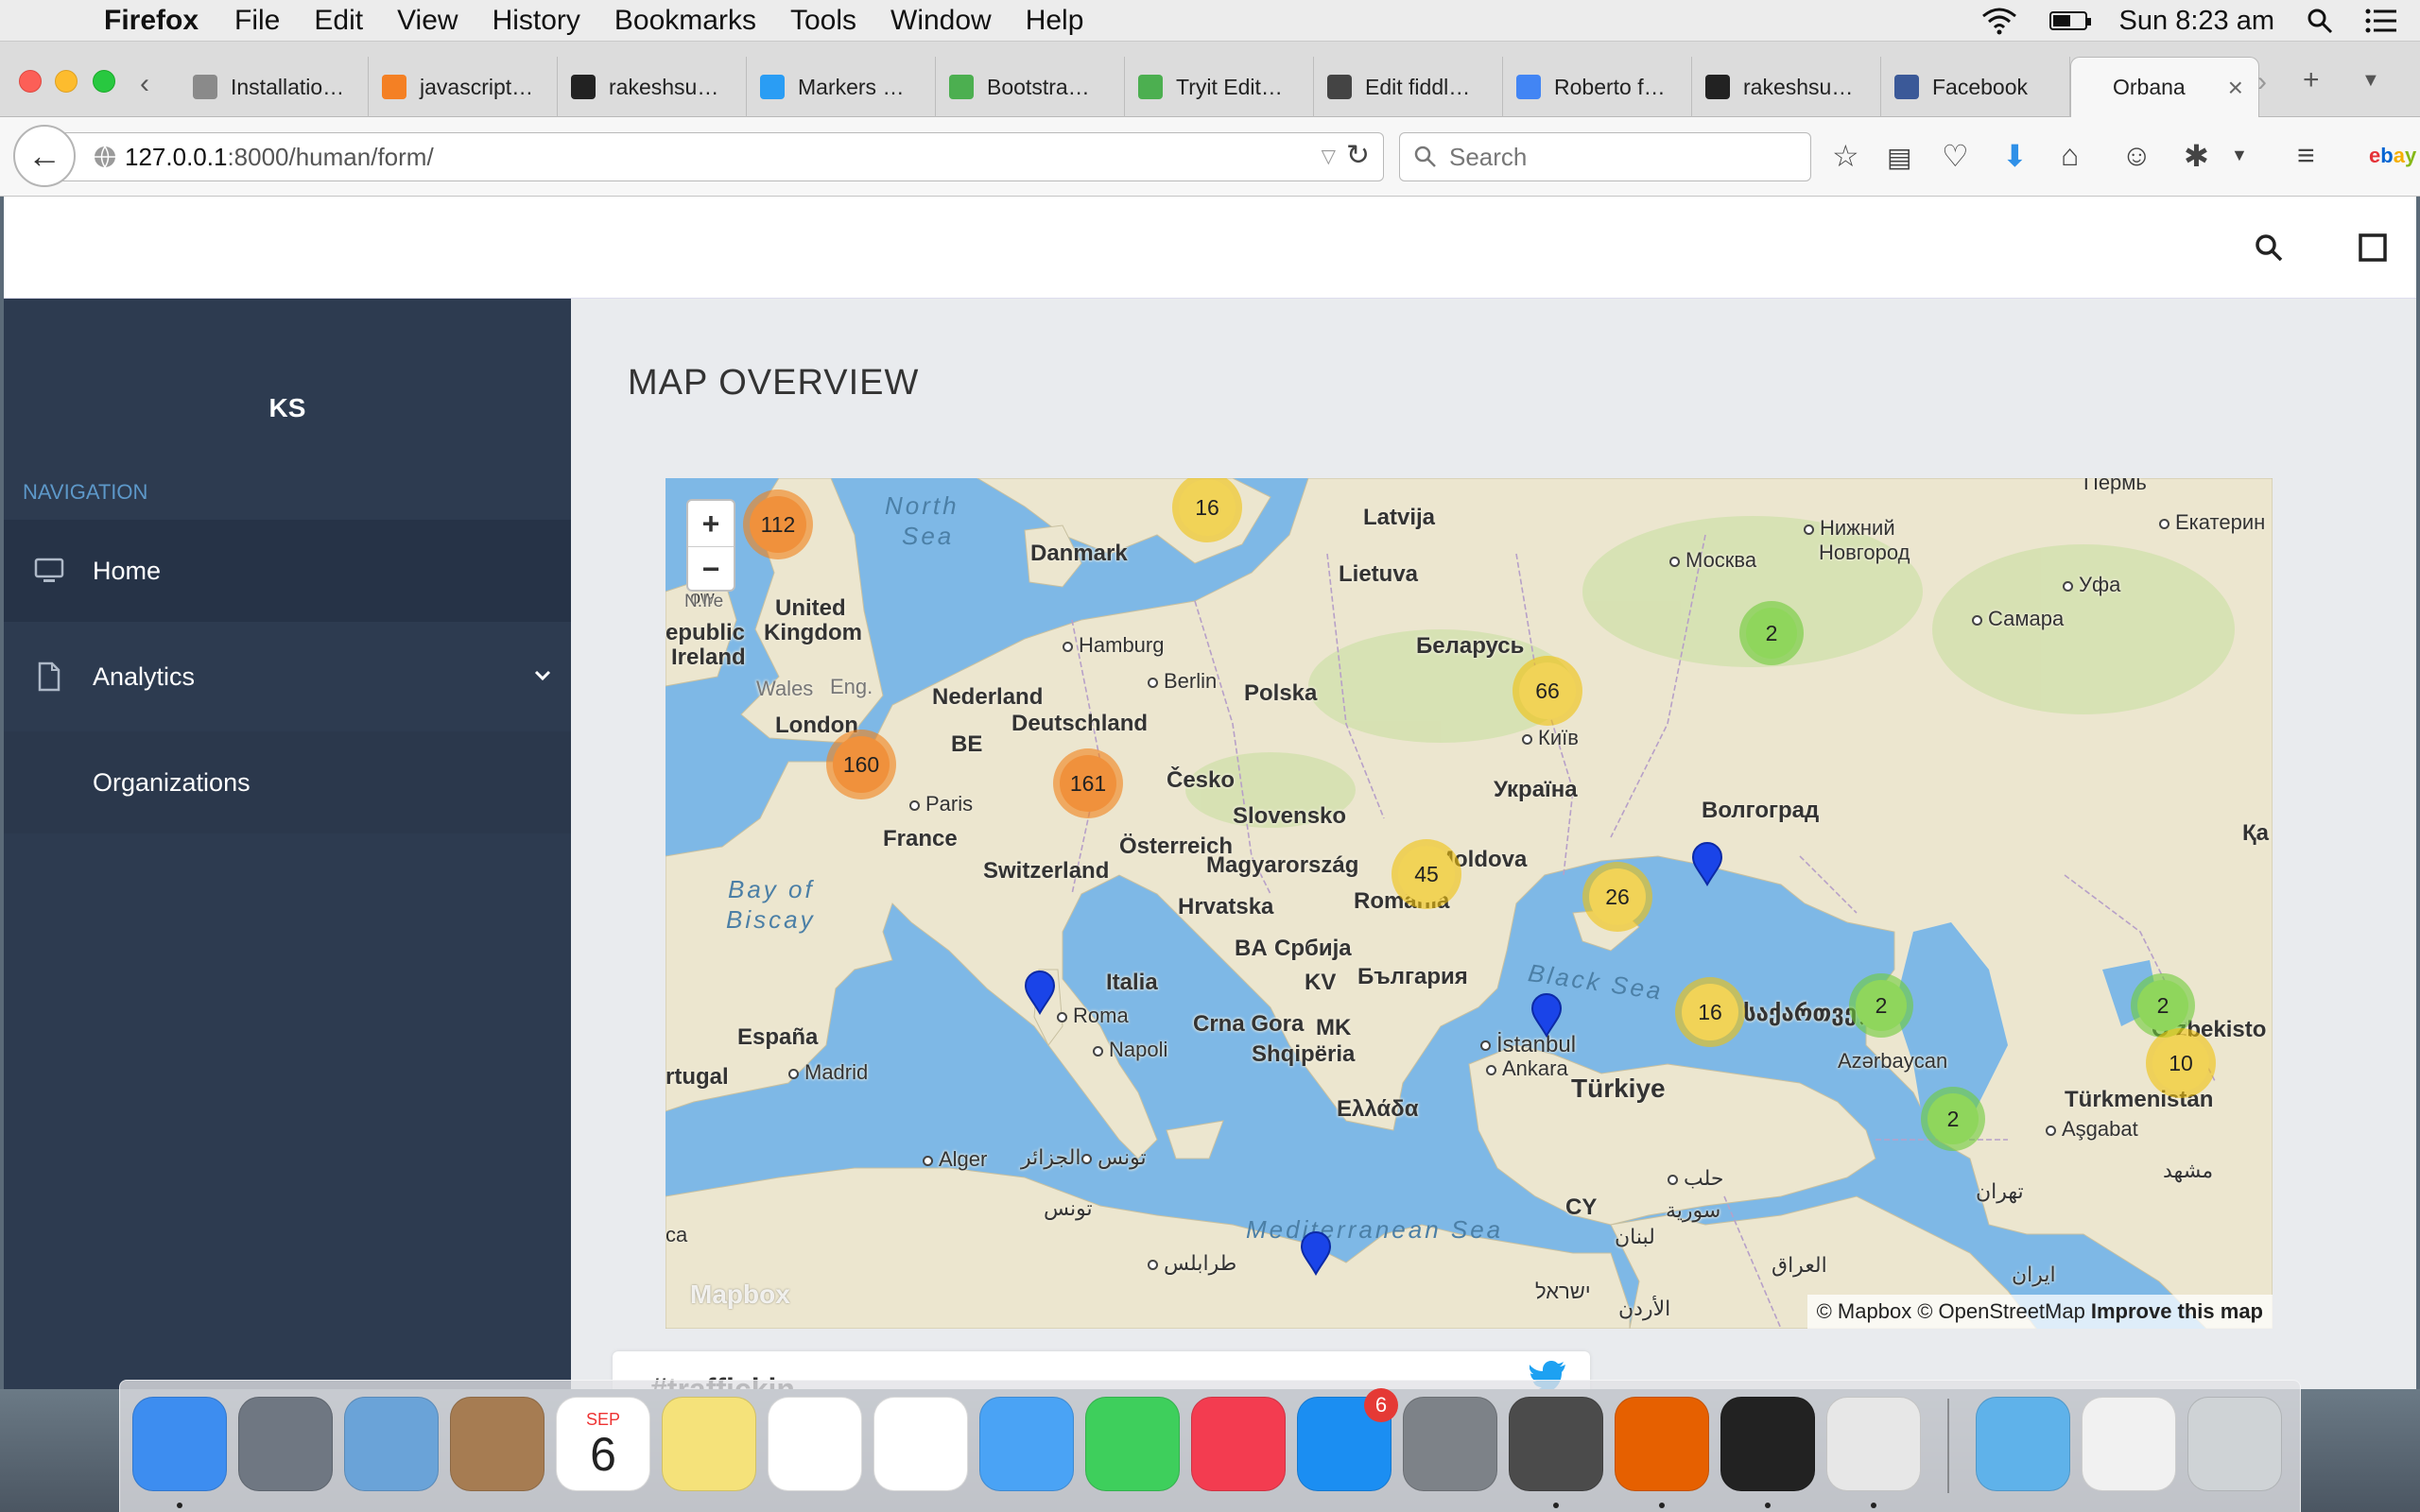 This screenshot has height=1512, width=2420. I want to click on chat-icon: ☺, so click(2136, 155).